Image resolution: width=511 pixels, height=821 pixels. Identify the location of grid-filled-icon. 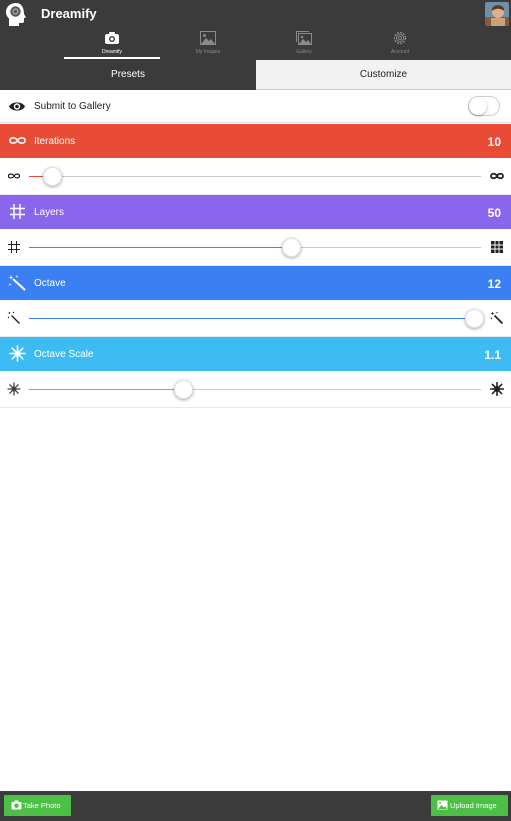
(497, 247).